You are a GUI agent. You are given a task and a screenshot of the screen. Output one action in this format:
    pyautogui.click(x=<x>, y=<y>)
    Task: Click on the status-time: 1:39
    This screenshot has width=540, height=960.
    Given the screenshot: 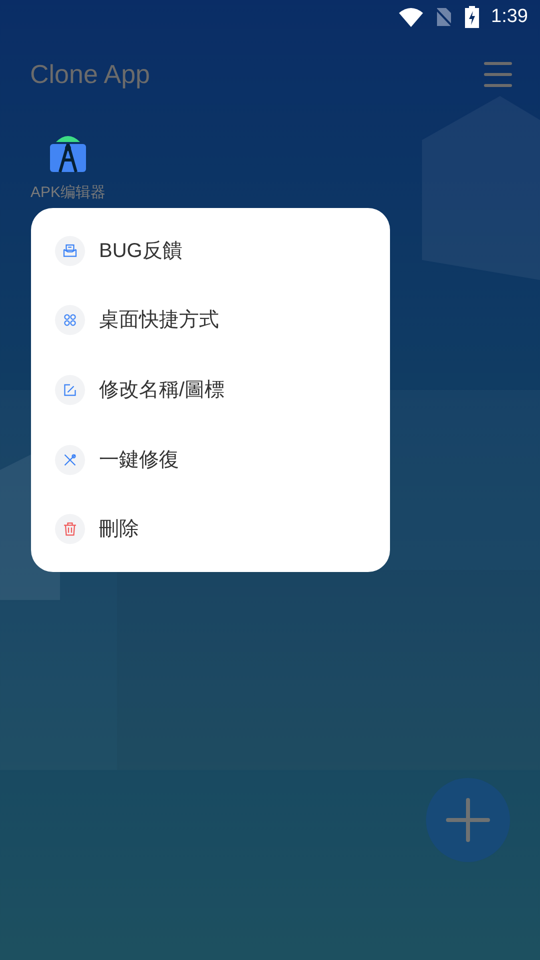 What is the action you would take?
    pyautogui.click(x=509, y=16)
    